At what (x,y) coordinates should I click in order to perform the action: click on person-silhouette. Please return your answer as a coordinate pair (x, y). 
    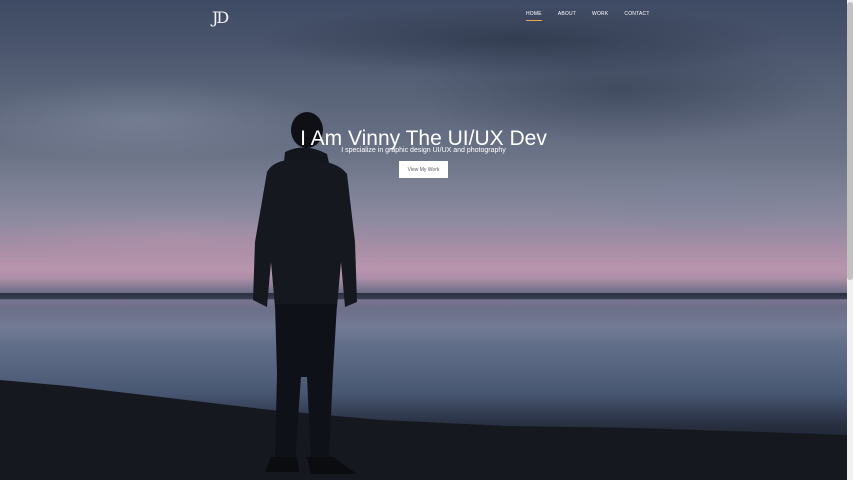
    Looking at the image, I should click on (305, 293).